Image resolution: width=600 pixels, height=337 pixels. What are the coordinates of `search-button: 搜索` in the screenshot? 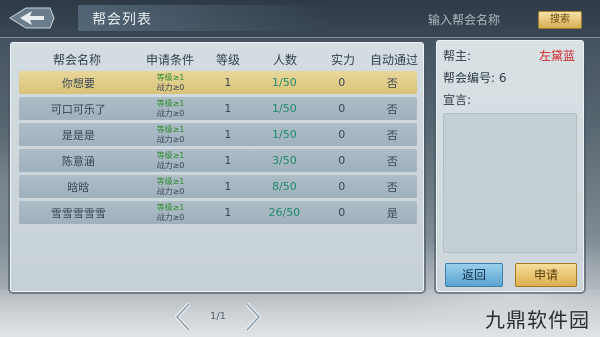 It's located at (560, 20).